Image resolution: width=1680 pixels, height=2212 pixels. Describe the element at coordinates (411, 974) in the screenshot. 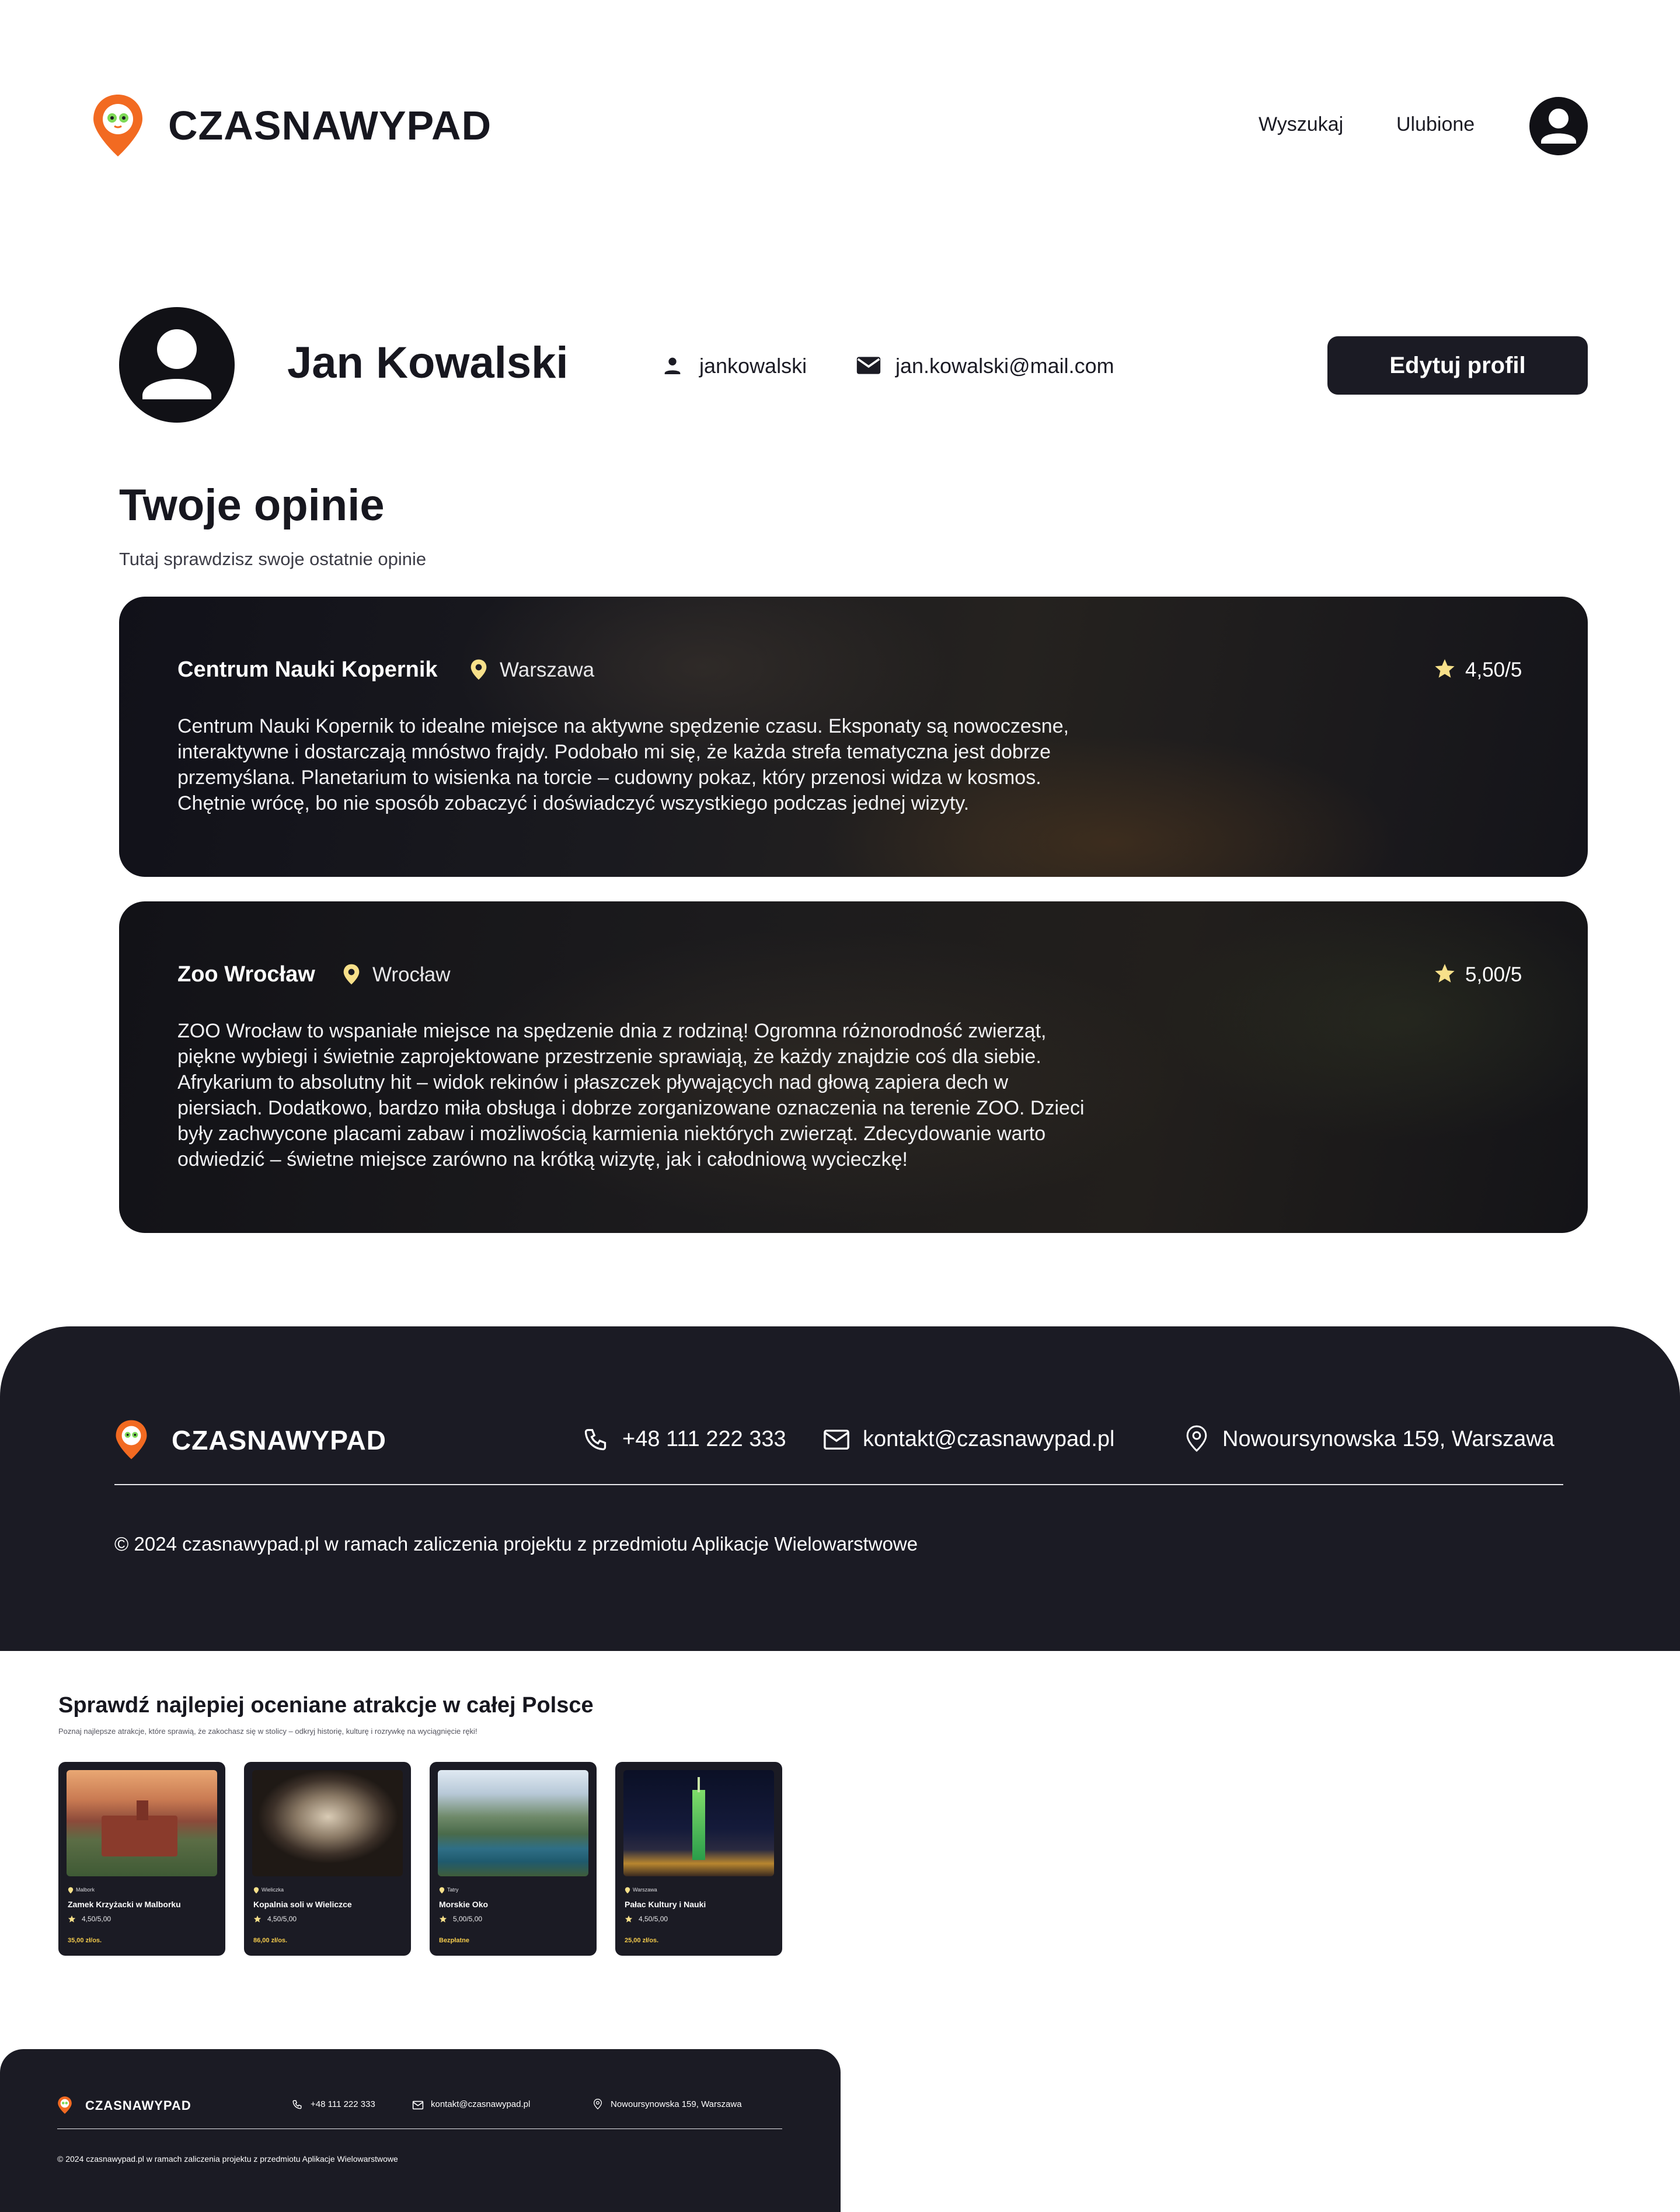

I see `review-city: Wrocław` at that location.